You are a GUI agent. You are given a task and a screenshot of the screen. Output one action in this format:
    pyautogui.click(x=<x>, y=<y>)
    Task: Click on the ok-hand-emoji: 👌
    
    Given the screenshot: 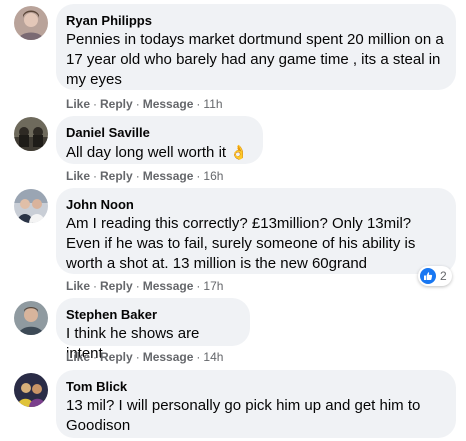 What is the action you would take?
    pyautogui.click(x=239, y=152)
    